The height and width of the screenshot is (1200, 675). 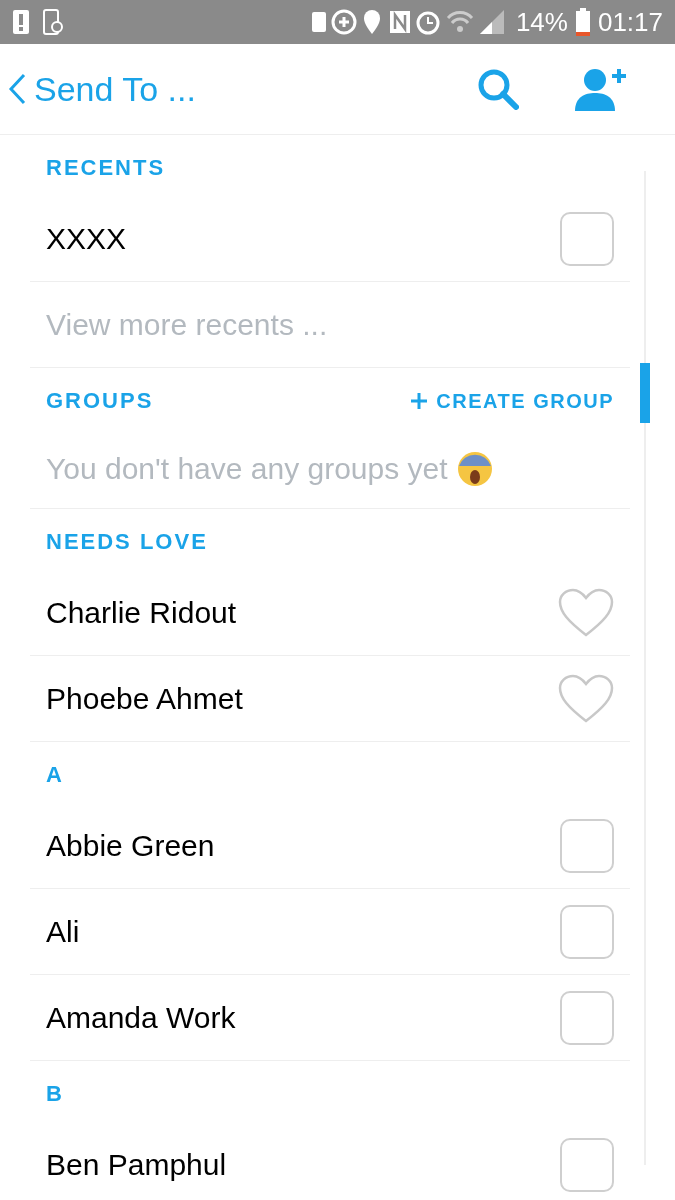 I want to click on section-header: RECENTS, so click(x=106, y=168).